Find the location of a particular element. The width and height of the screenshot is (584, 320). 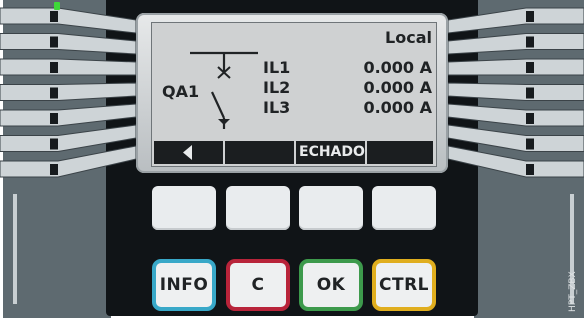

phase-label-il3: IL3 is located at coordinates (277, 107).